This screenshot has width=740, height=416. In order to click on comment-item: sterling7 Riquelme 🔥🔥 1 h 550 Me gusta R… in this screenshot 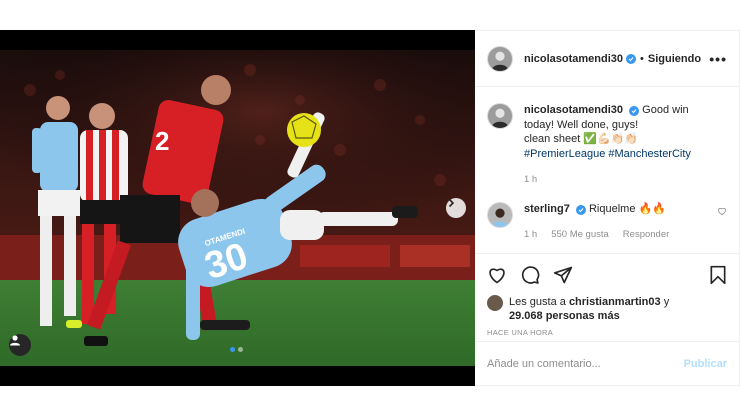, I will do `click(607, 222)`.